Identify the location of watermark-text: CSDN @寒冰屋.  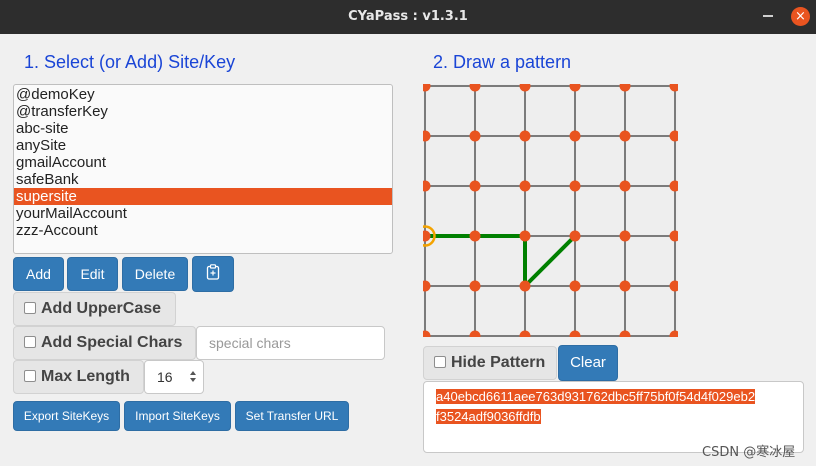
(749, 452).